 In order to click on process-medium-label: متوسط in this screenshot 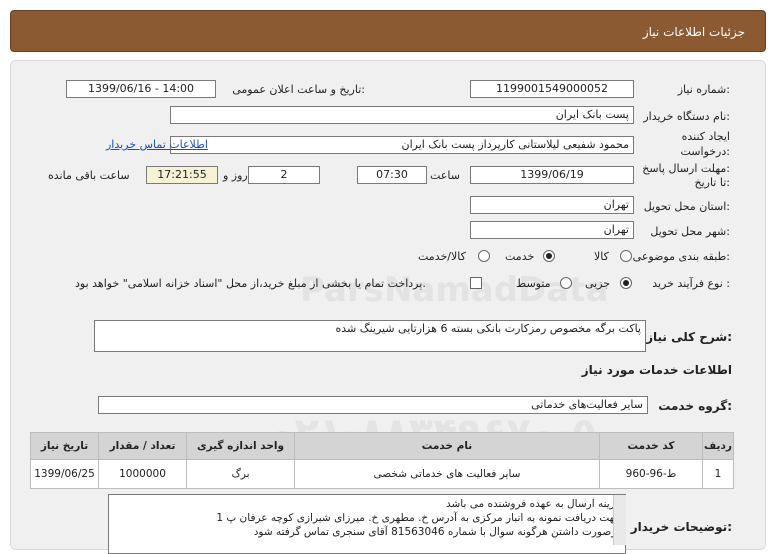, I will do `click(533, 283)`.